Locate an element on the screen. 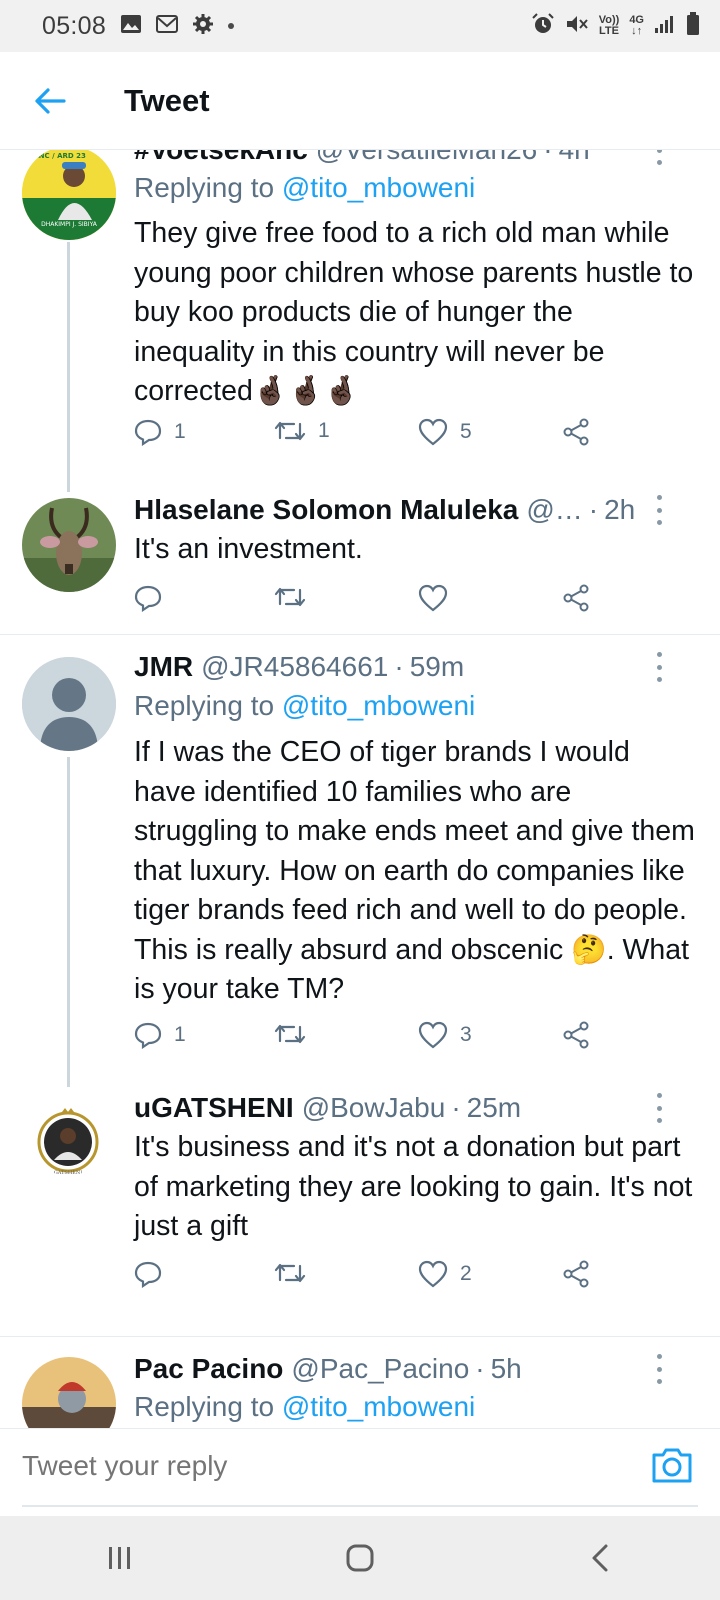 This screenshot has height=1600, width=720. retweet-count: 1 is located at coordinates (324, 430).